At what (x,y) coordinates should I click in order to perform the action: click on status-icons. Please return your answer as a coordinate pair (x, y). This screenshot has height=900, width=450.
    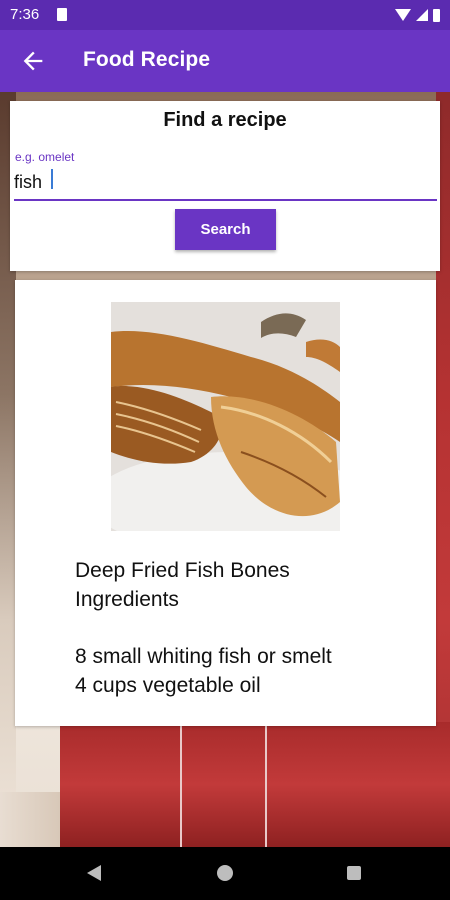
    Looking at the image, I should click on (417, 15).